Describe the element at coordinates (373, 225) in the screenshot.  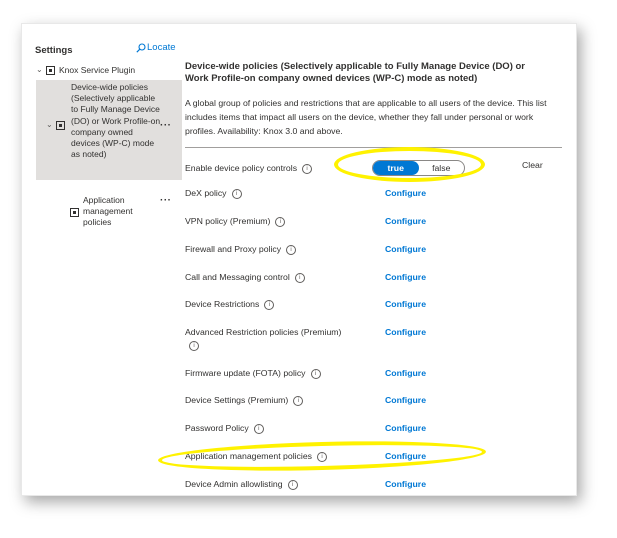
I see `policy-row: VPN policy (Premium) i Configure` at that location.